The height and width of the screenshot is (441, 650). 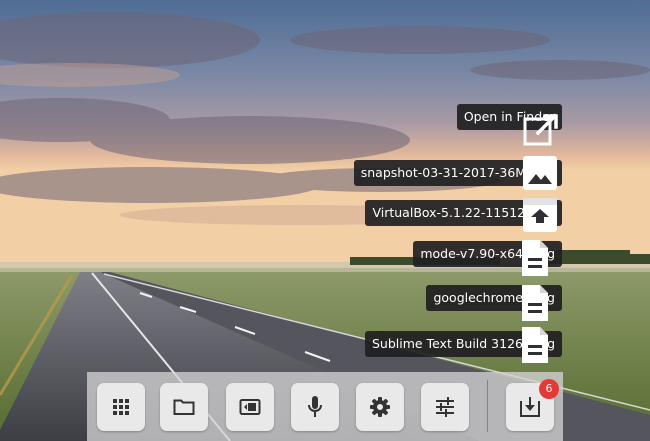 I want to click on files-button, so click(x=184, y=407).